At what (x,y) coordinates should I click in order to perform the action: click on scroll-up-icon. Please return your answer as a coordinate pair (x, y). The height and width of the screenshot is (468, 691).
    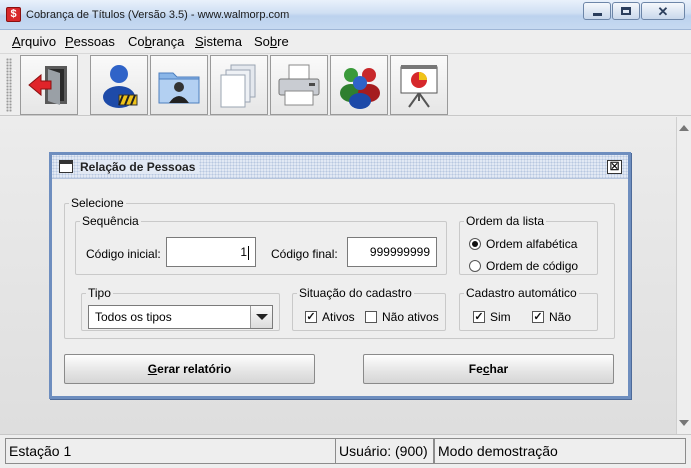
    Looking at the image, I should click on (684, 128).